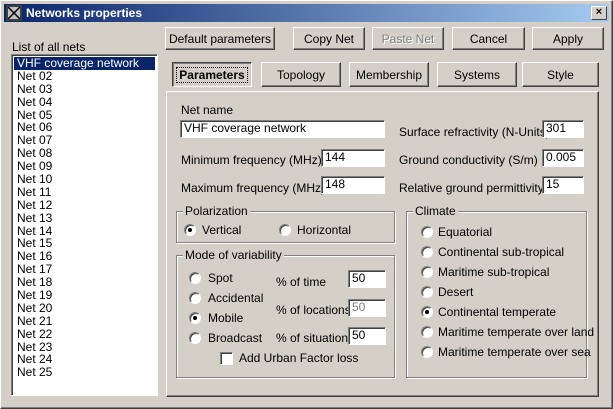  Describe the element at coordinates (468, 160) in the screenshot. I see `ground-conductivity-label: Ground conductivity (S/m)` at that location.